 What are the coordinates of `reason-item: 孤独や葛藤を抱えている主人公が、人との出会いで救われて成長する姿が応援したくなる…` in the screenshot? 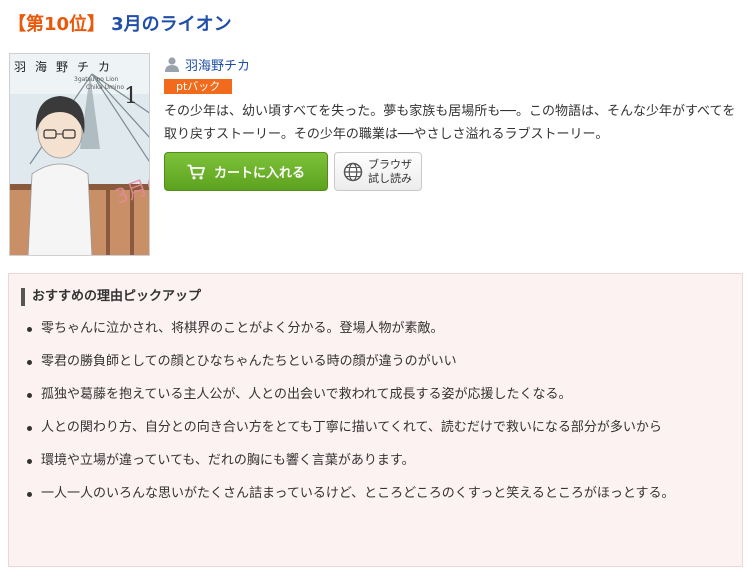 It's located at (374, 395).